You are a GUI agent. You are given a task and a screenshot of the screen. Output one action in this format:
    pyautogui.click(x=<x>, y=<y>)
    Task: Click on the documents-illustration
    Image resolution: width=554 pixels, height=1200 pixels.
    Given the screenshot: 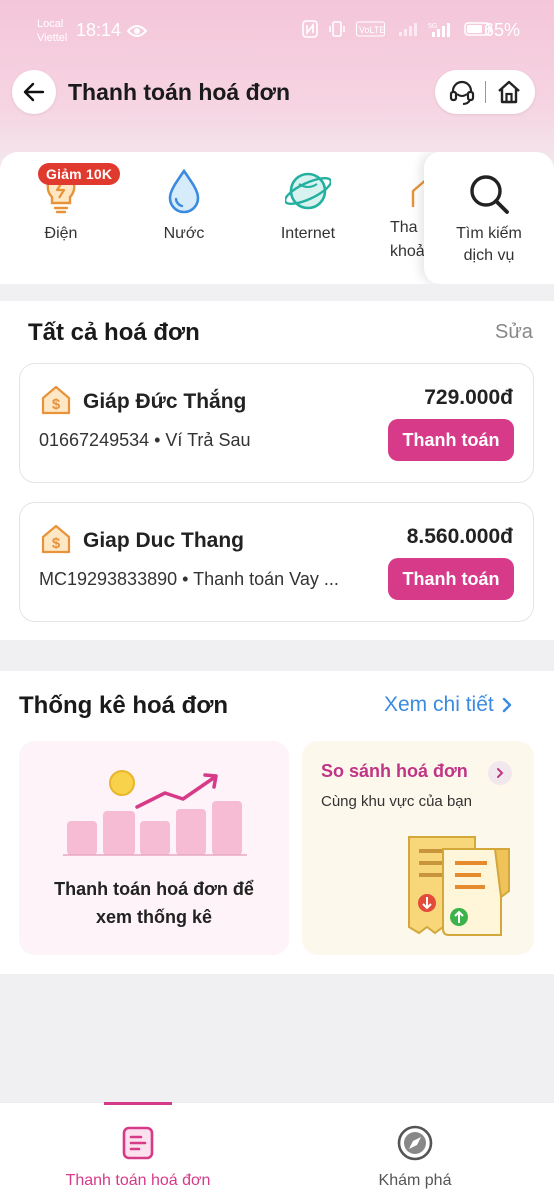 What is the action you would take?
    pyautogui.click(x=459, y=886)
    